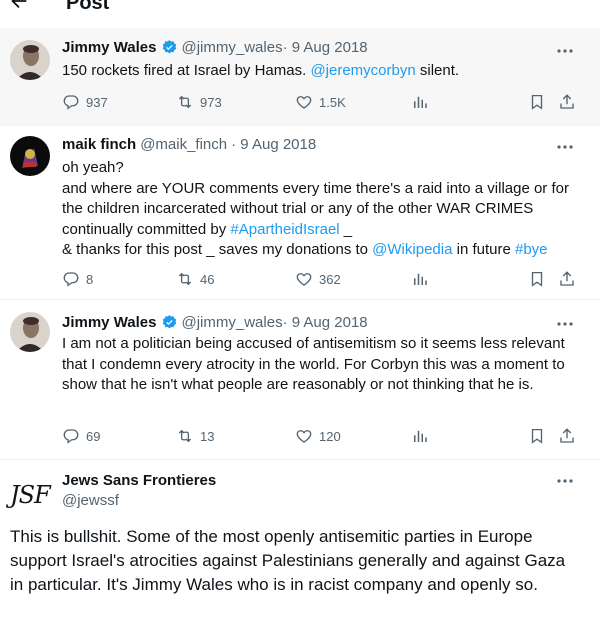 Image resolution: width=600 pixels, height=626 pixels. What do you see at coordinates (81, 436) in the screenshot?
I see `reply-button: 69` at bounding box center [81, 436].